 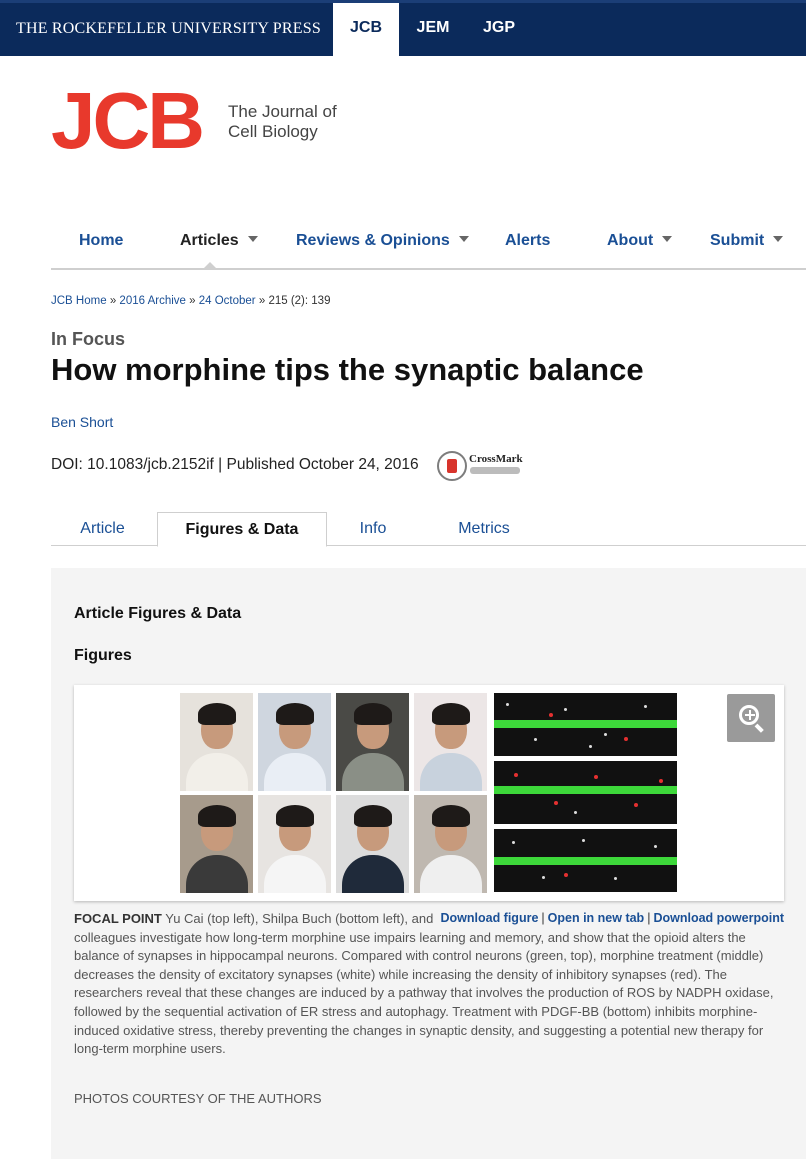 What do you see at coordinates (158, 613) in the screenshot?
I see `figures-heading: Article Figures & Data` at bounding box center [158, 613].